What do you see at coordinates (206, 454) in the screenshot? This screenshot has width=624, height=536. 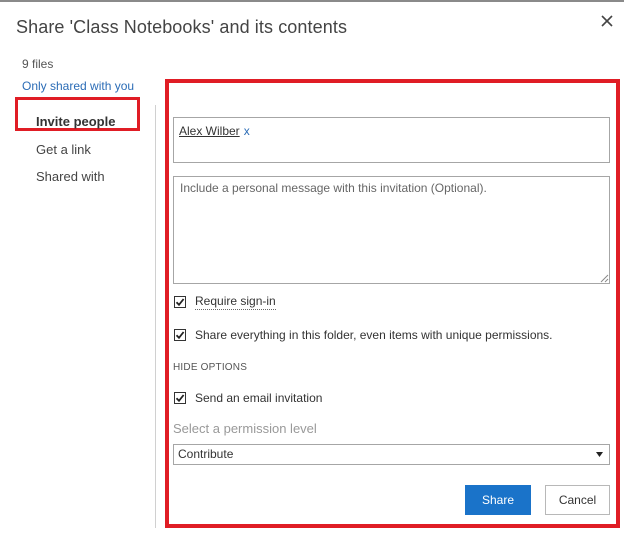 I see `permission-level-value: Contribute` at bounding box center [206, 454].